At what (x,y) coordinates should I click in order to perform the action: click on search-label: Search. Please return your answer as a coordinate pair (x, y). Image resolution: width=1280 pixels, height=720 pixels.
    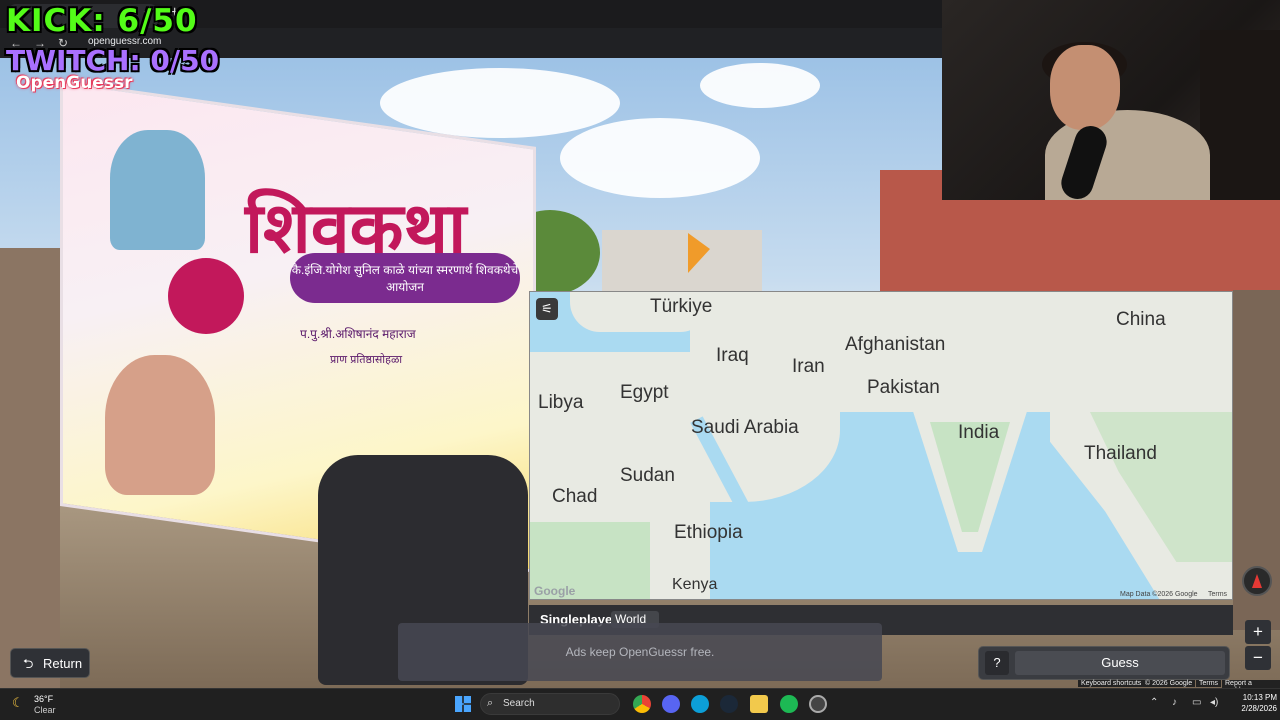
    Looking at the image, I should click on (519, 703).